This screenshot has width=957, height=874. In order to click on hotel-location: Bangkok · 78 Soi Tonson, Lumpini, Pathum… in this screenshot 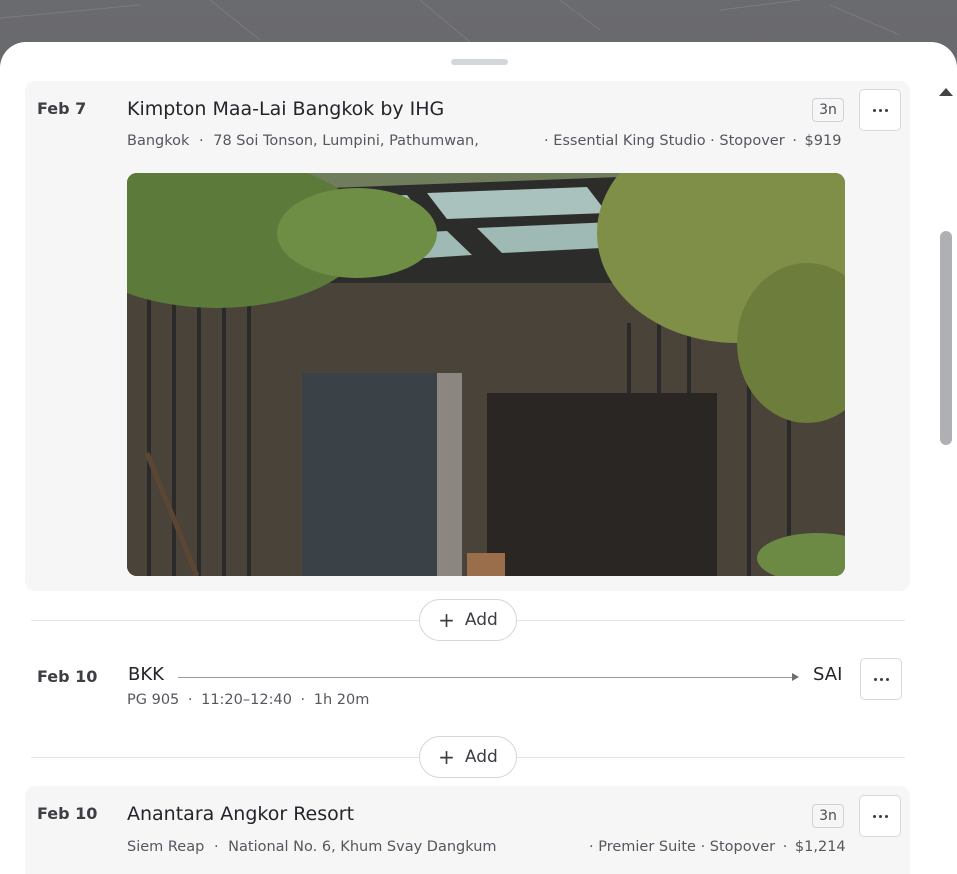, I will do `click(303, 141)`.